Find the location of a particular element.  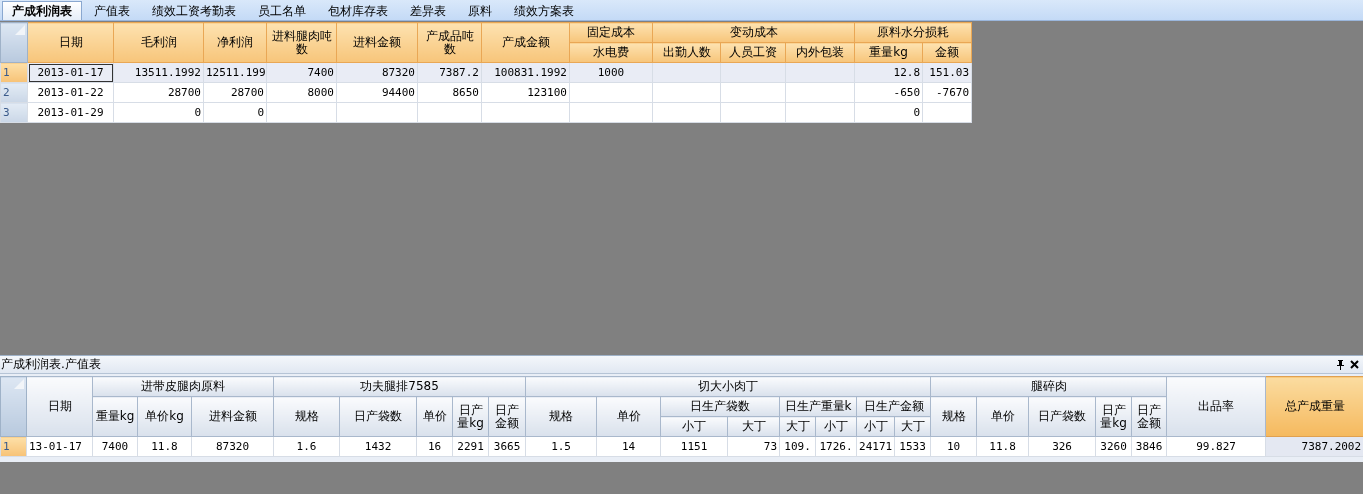

column-header: 进料腿肉吨数 is located at coordinates (301, 42).